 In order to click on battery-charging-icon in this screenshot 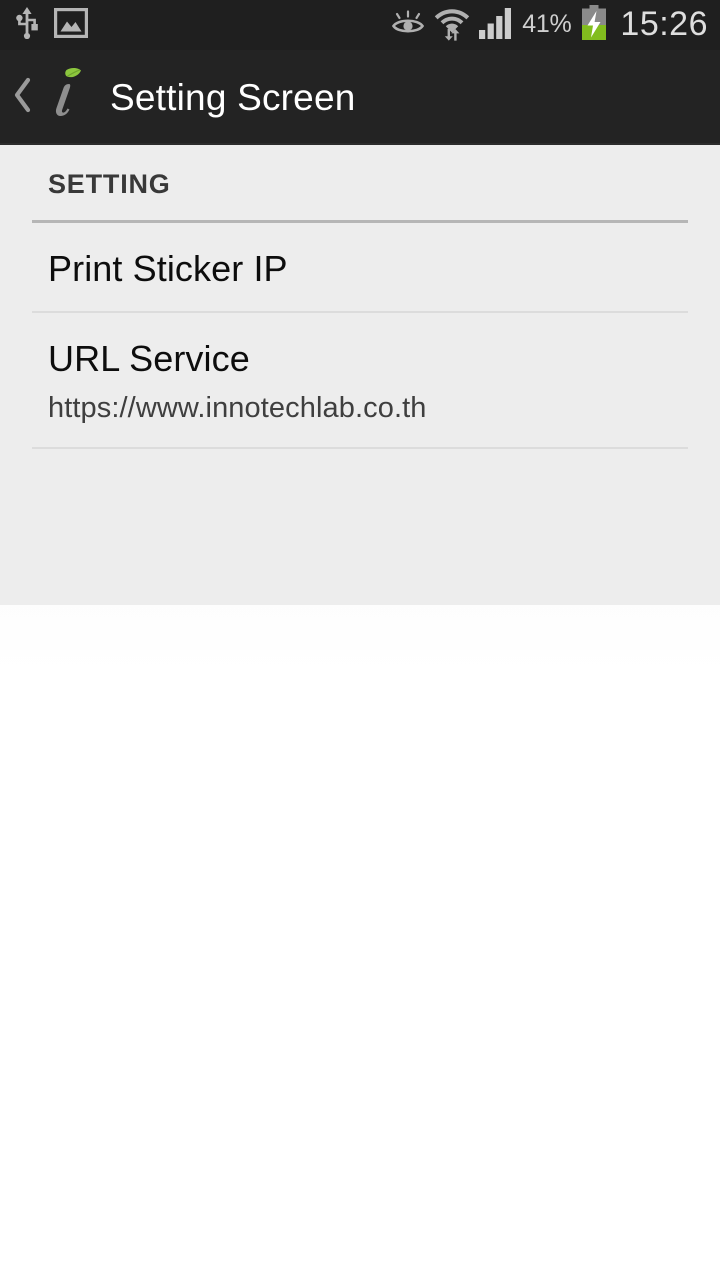, I will do `click(594, 25)`.